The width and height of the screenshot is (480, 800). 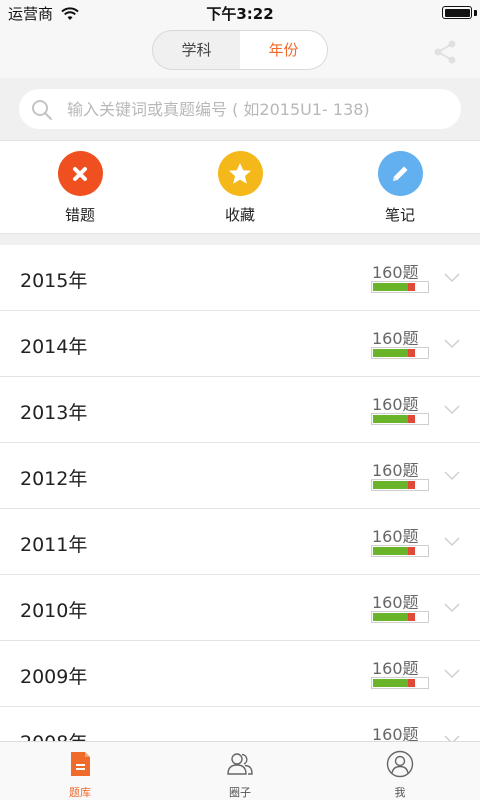 I want to click on year-label: 2012年, so click(x=54, y=479).